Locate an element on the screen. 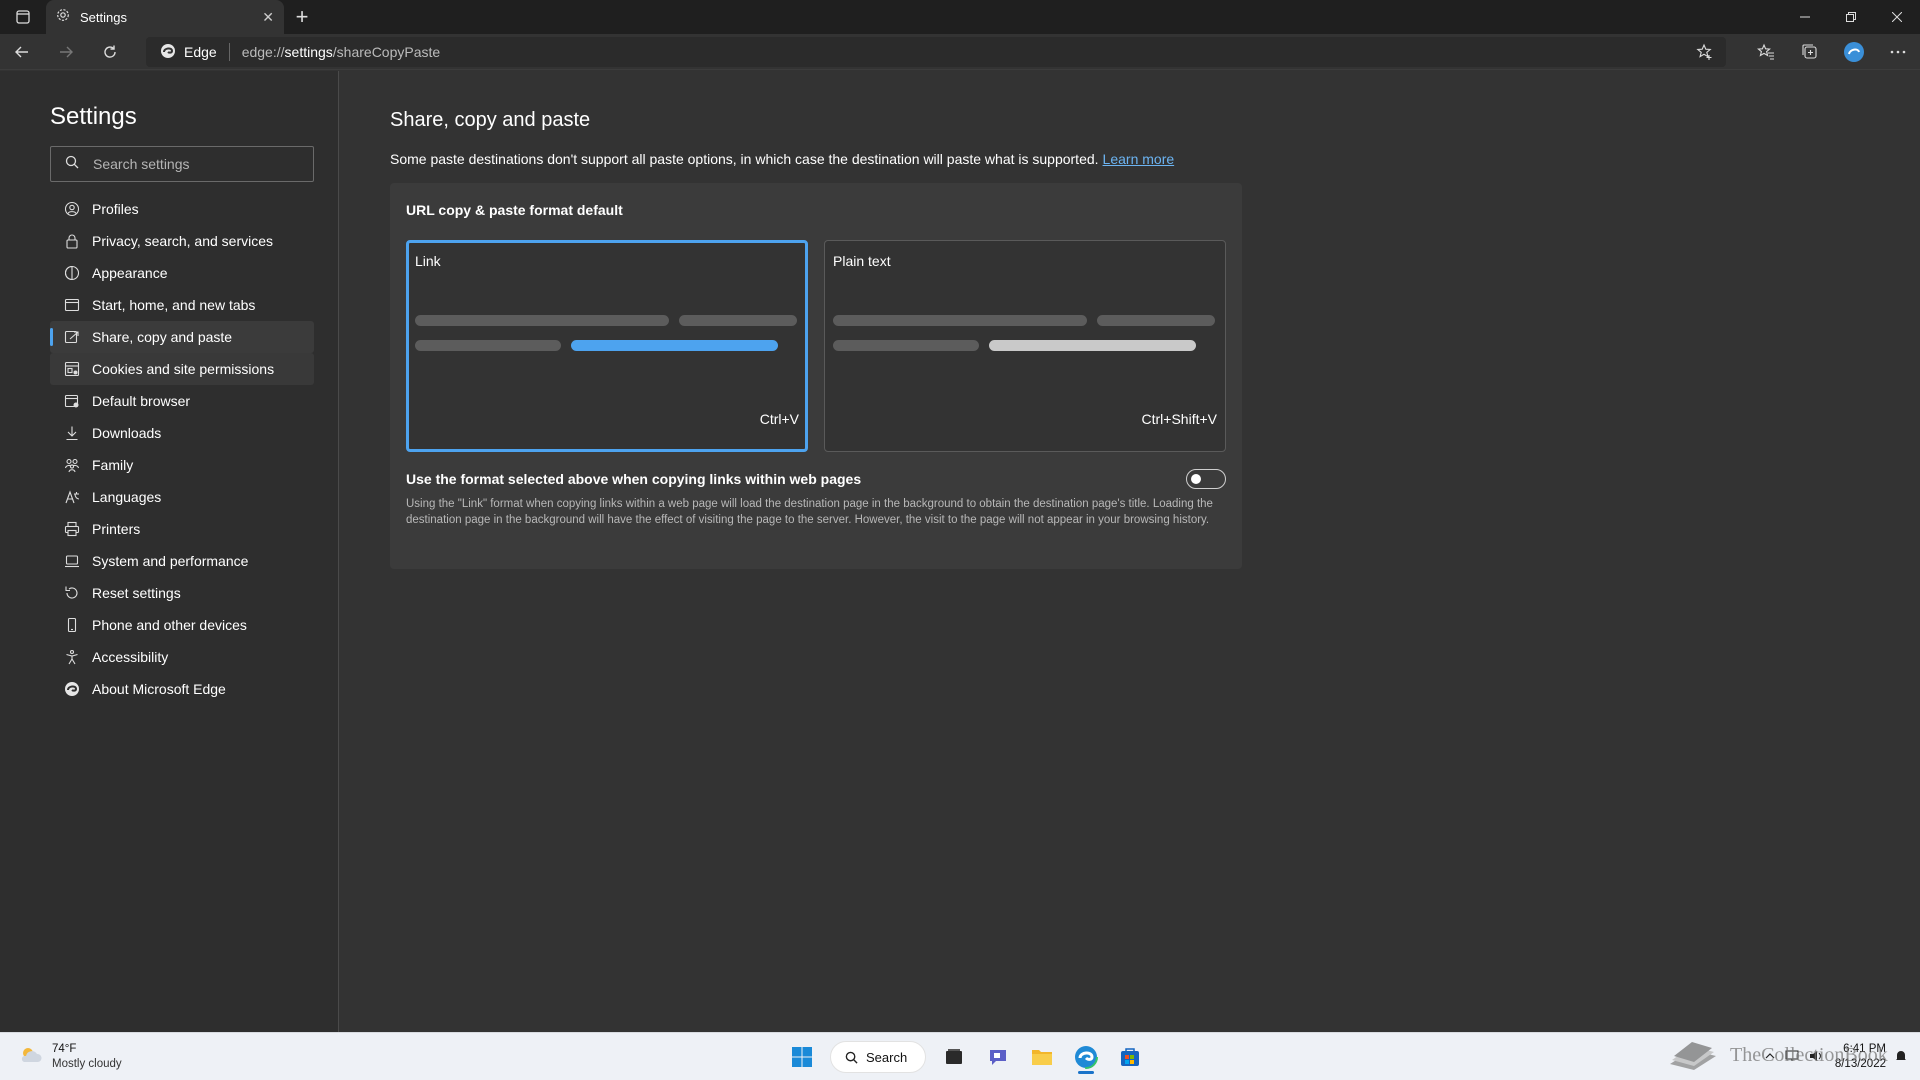  sidebar-item-accessibility: Accessibility is located at coordinates (182, 657).